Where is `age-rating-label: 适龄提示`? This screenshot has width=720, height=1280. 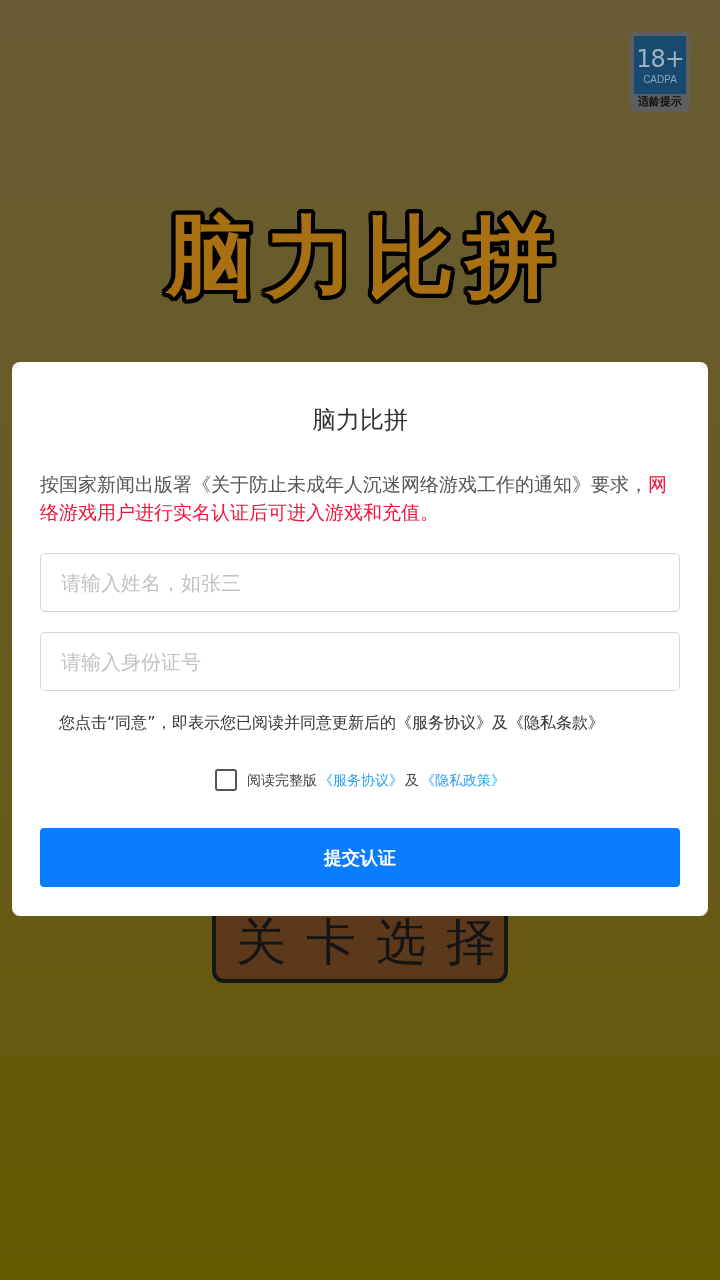
age-rating-label: 适龄提示 is located at coordinates (660, 102).